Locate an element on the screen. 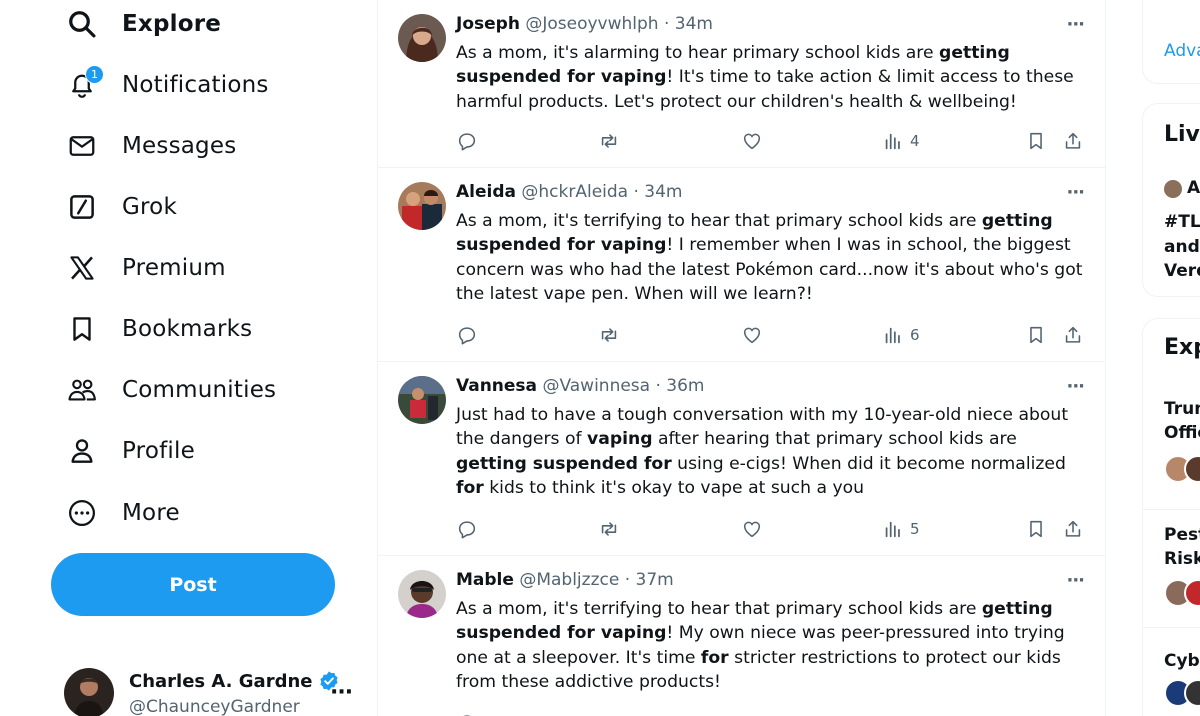 The height and width of the screenshot is (716, 1200). search-icon is located at coordinates (82, 24).